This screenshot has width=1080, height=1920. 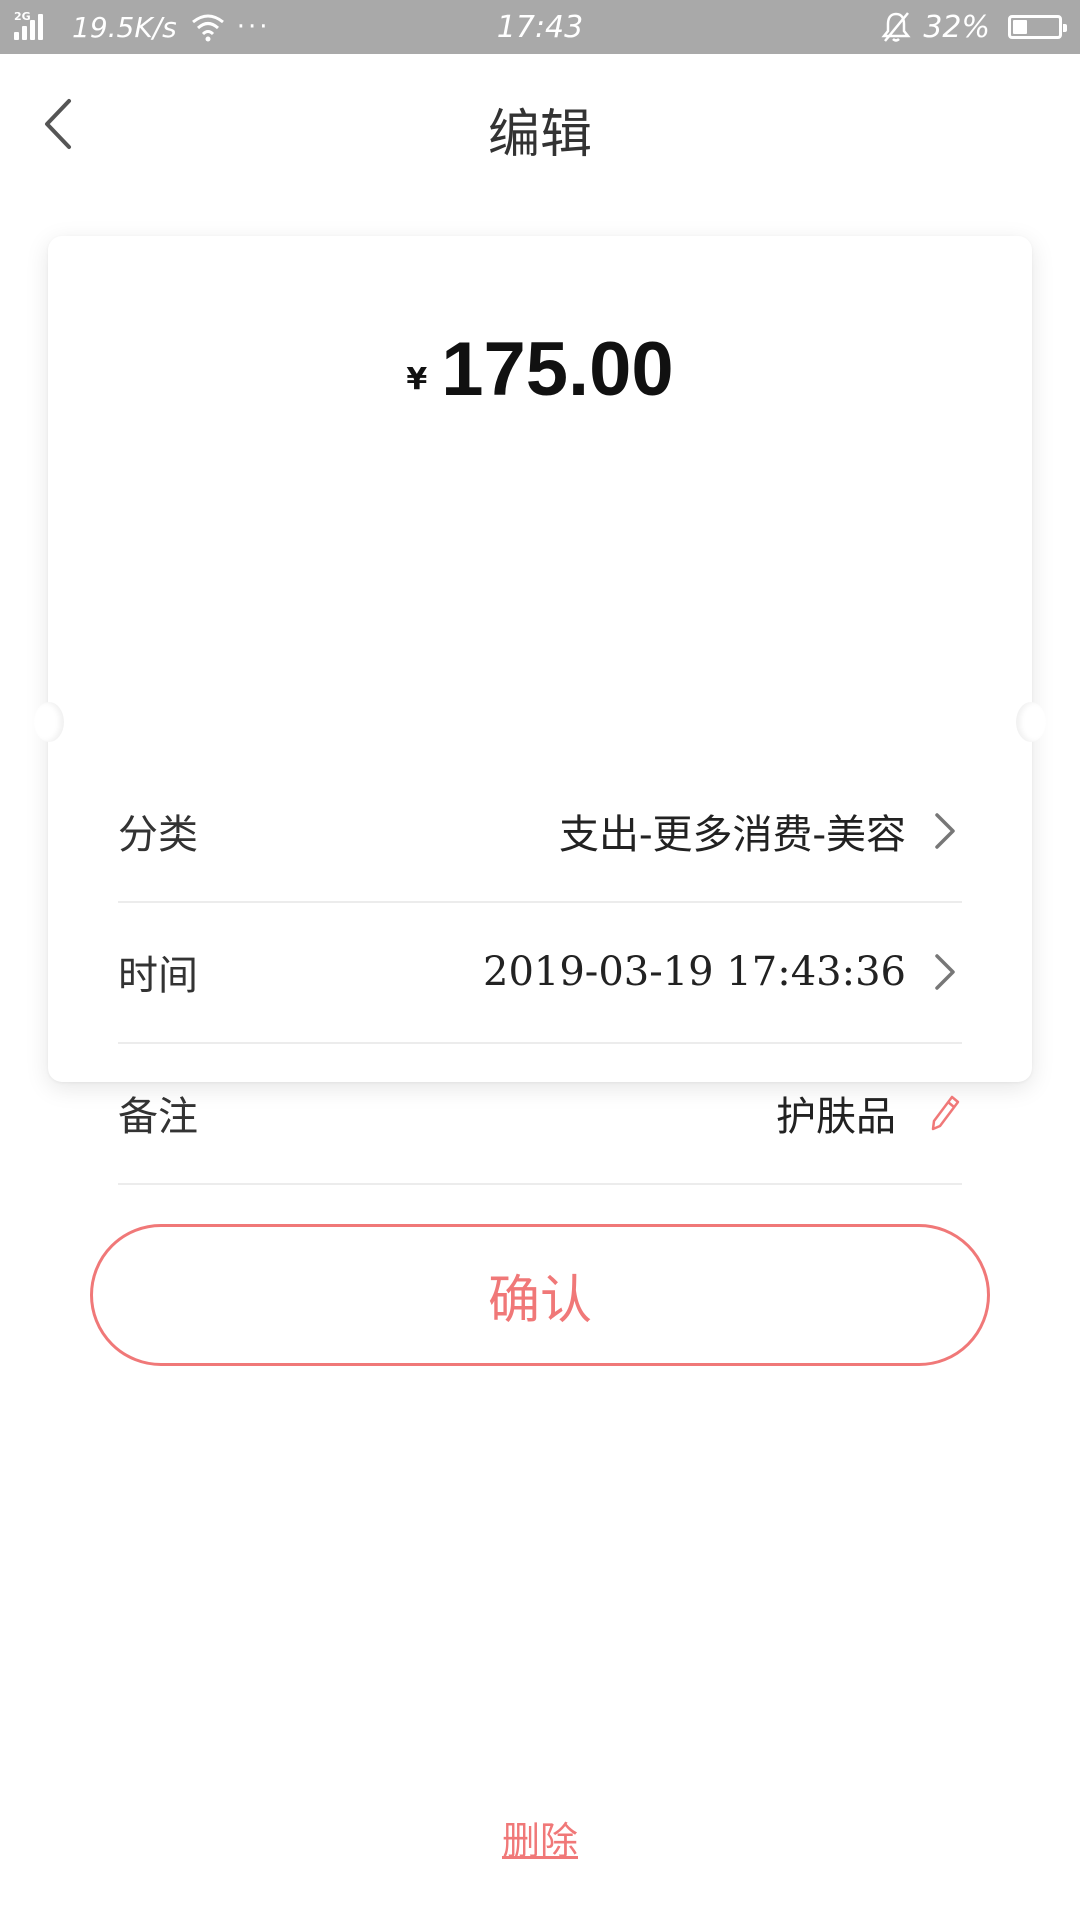 I want to click on status-bar-right: 32%, so click(x=974, y=27).